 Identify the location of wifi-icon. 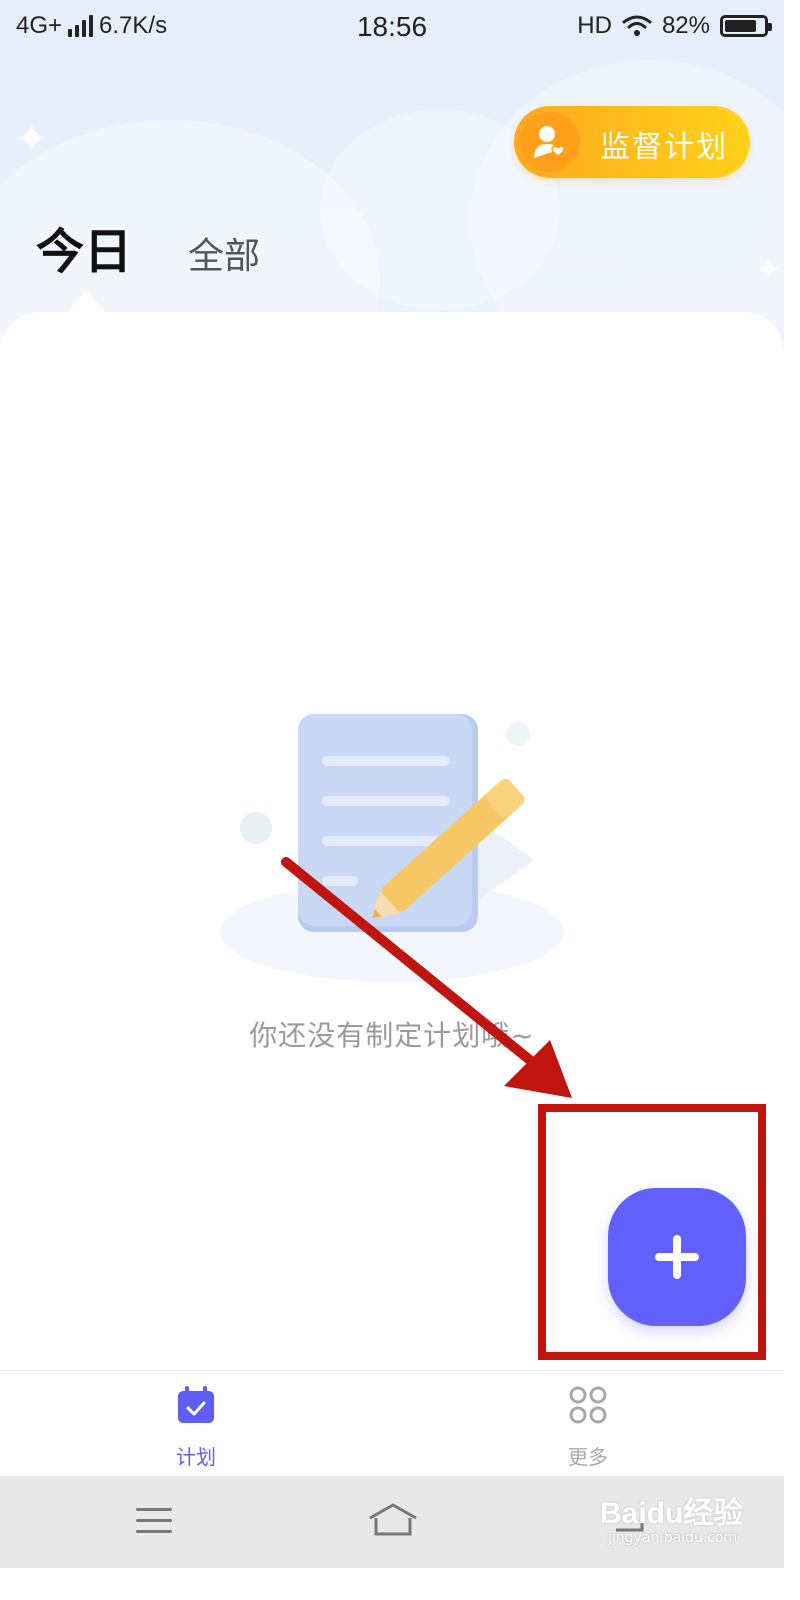
(637, 25).